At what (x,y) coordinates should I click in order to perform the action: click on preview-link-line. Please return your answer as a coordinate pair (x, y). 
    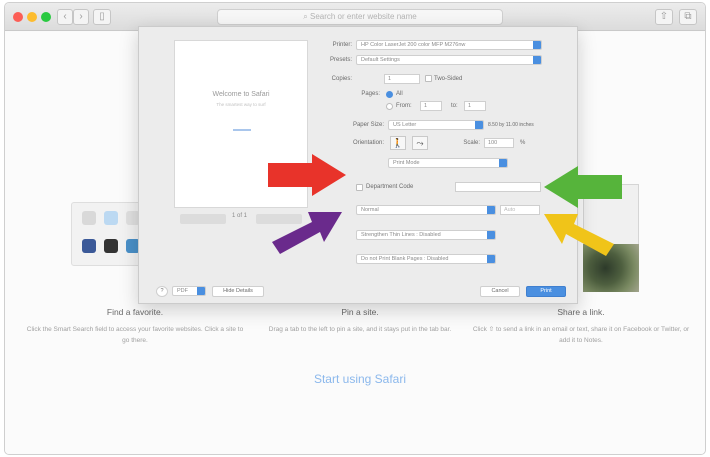
    Looking at the image, I should click on (242, 130).